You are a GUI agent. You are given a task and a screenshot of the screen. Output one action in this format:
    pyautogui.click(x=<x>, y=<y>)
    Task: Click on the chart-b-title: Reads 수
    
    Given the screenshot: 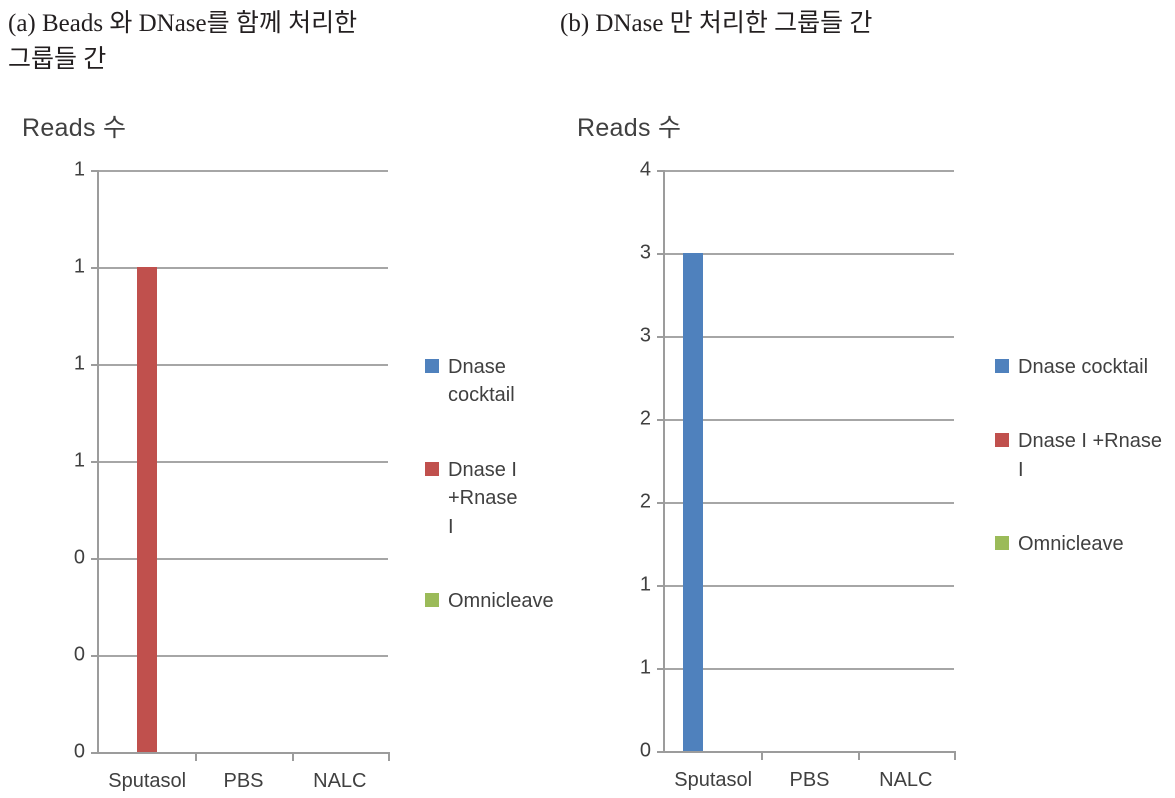 What is the action you would take?
    pyautogui.click(x=629, y=128)
    